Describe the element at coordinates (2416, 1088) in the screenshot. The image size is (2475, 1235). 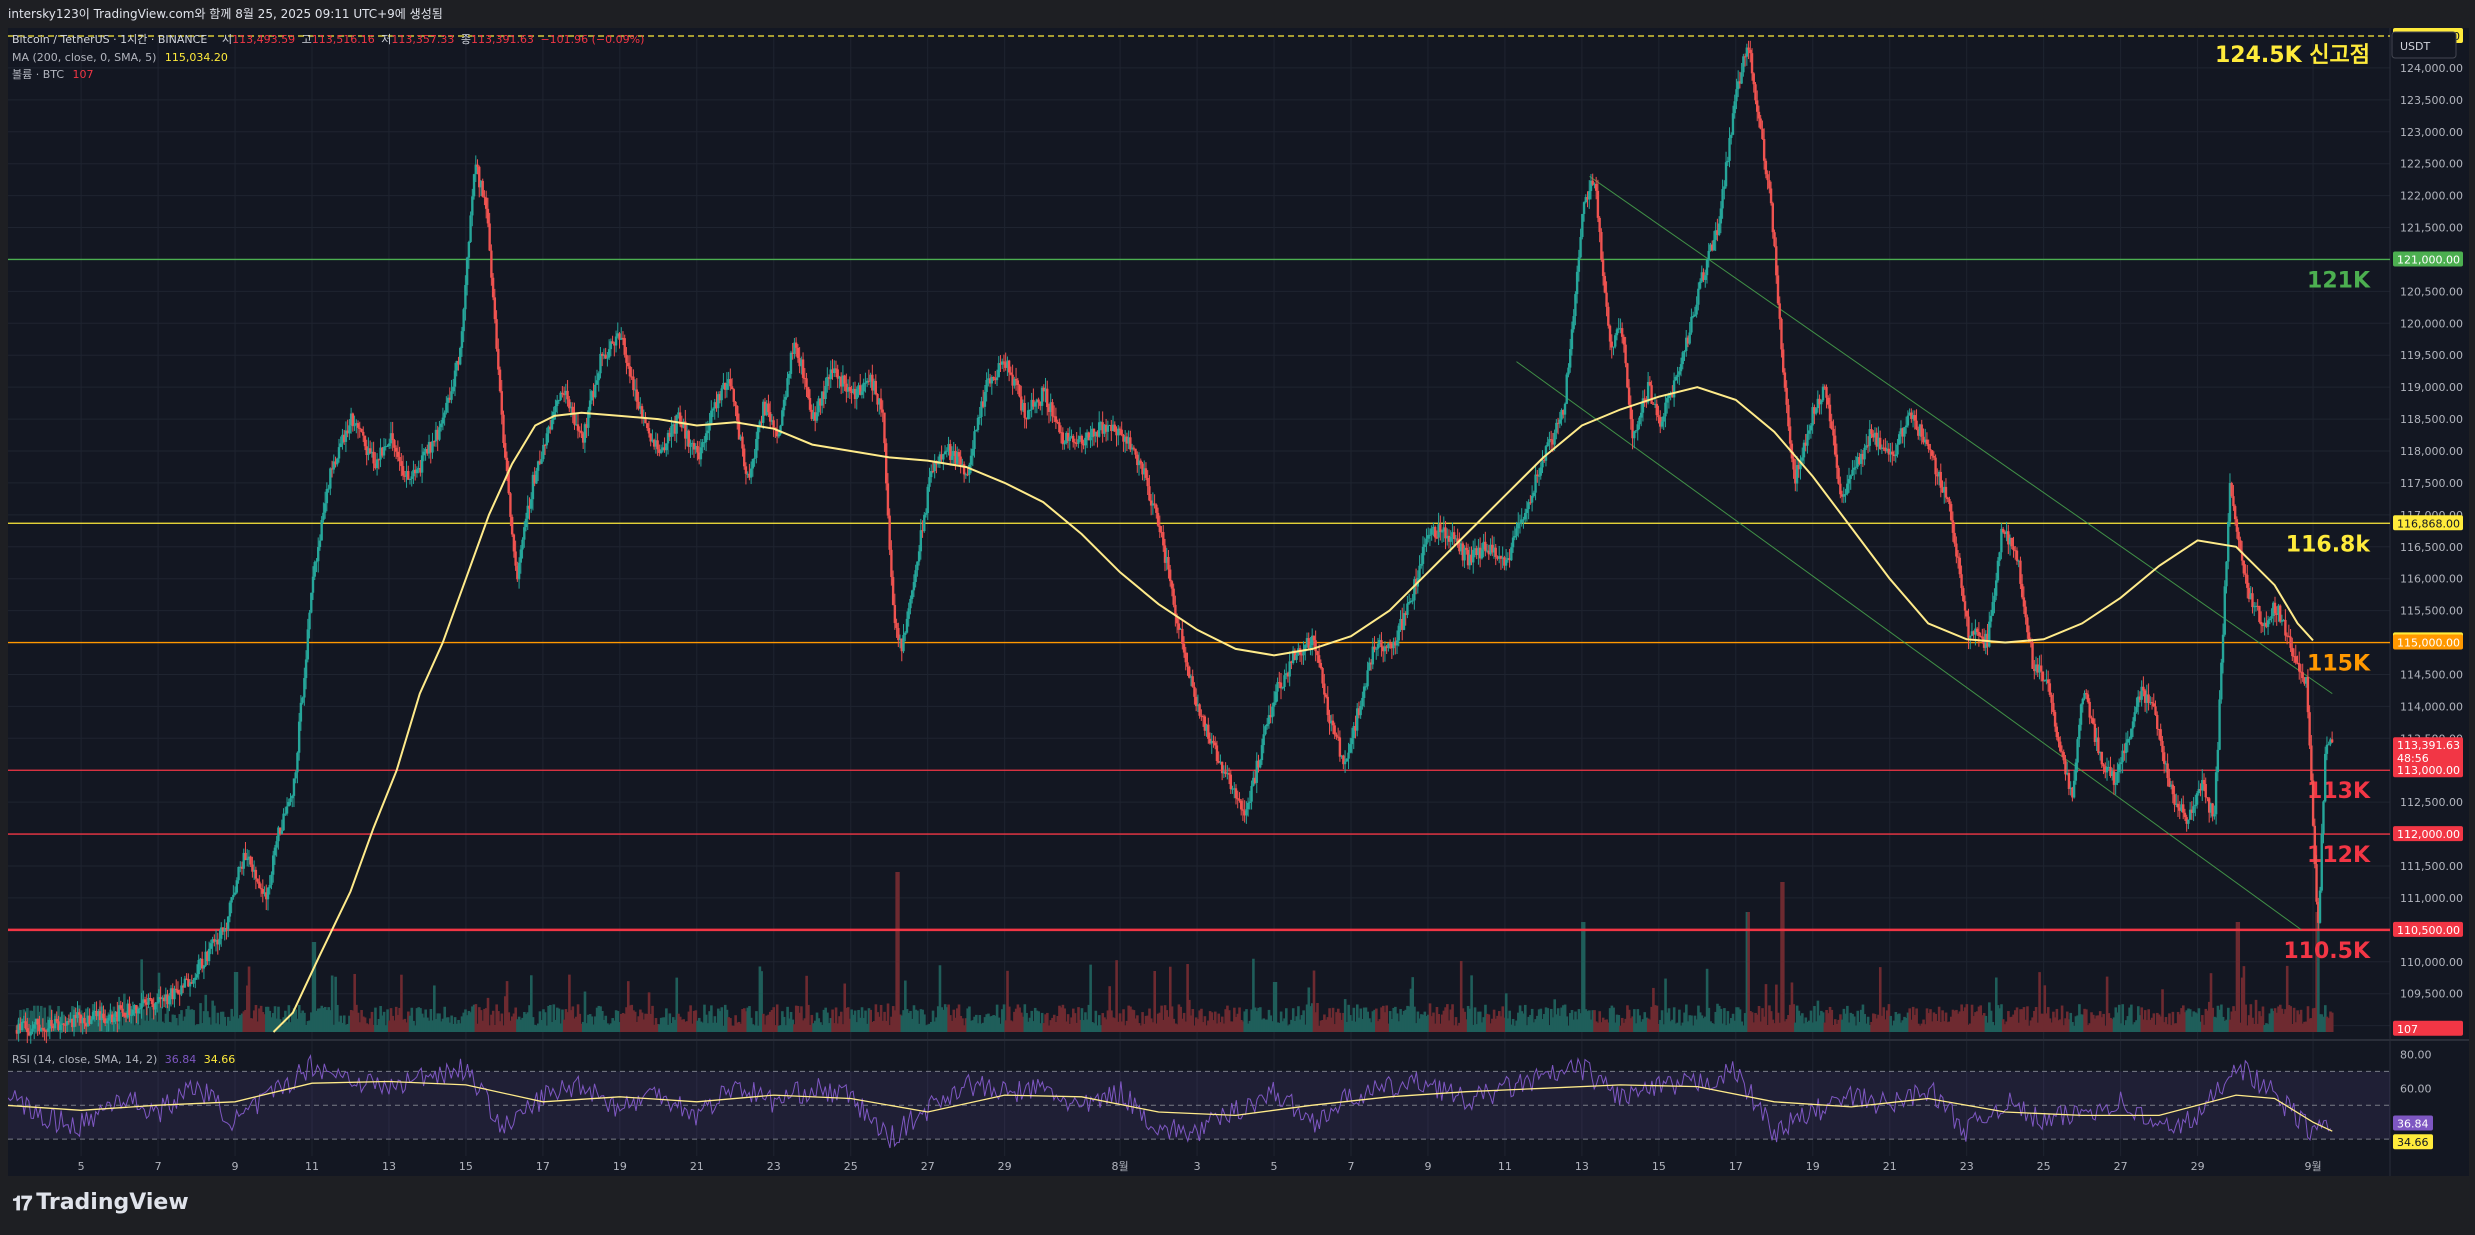
I see `rsi-tick: 60.00` at that location.